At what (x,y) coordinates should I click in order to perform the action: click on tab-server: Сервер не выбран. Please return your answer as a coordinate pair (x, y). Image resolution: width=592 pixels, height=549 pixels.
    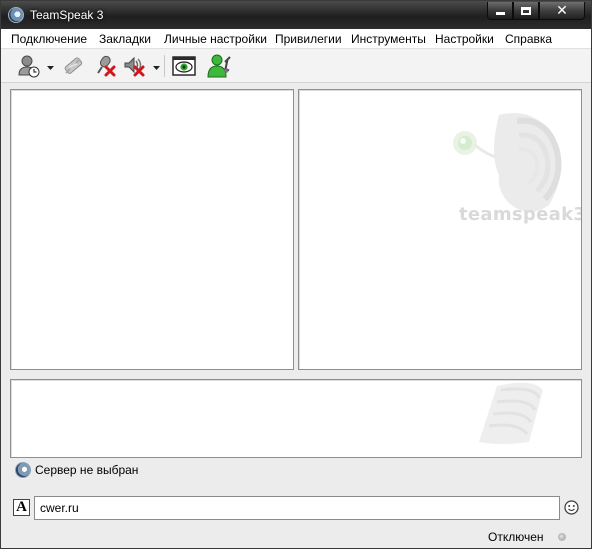
    Looking at the image, I should click on (76, 470).